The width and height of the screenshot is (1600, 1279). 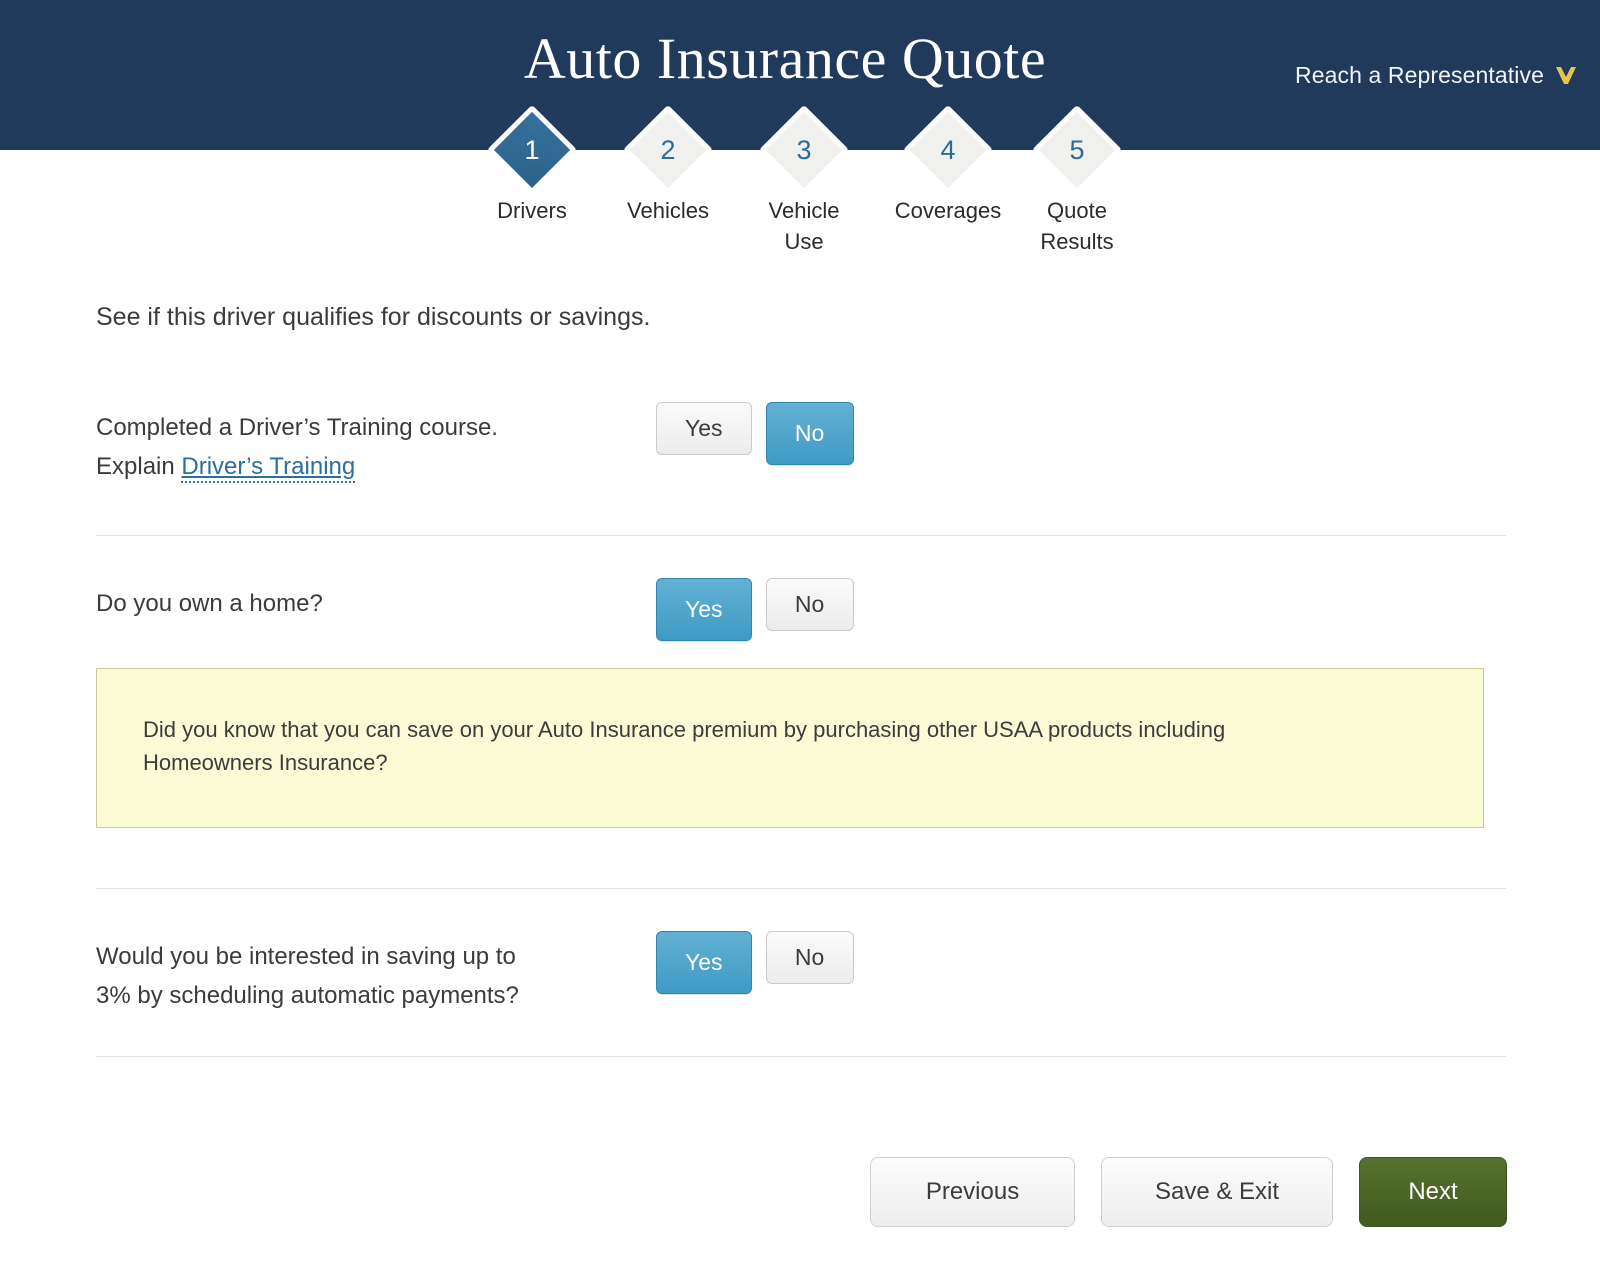 What do you see at coordinates (307, 995) in the screenshot?
I see `question-automatic-payments-line2: 3% by scheduling automatic payments?` at bounding box center [307, 995].